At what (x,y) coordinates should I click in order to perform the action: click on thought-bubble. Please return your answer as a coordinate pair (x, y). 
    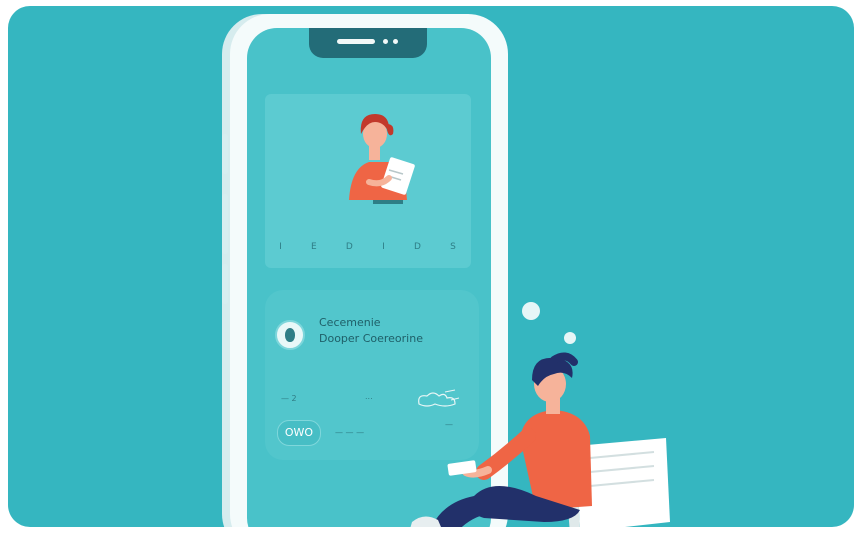
    Looking at the image, I should click on (531, 311).